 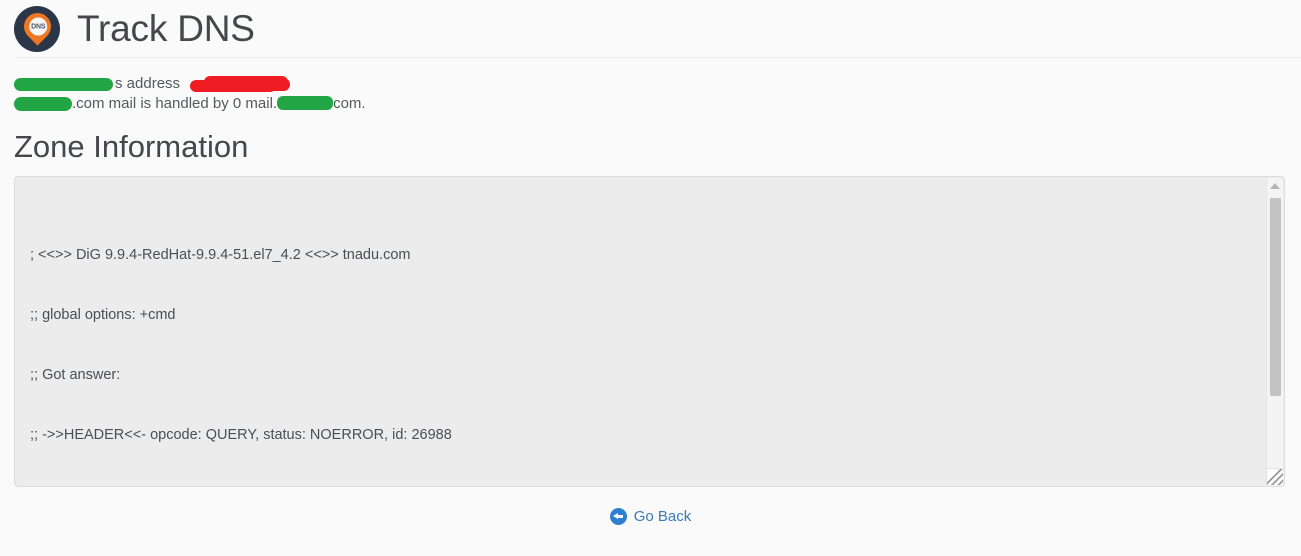 What do you see at coordinates (657, 57) in the screenshot?
I see `header-divider` at bounding box center [657, 57].